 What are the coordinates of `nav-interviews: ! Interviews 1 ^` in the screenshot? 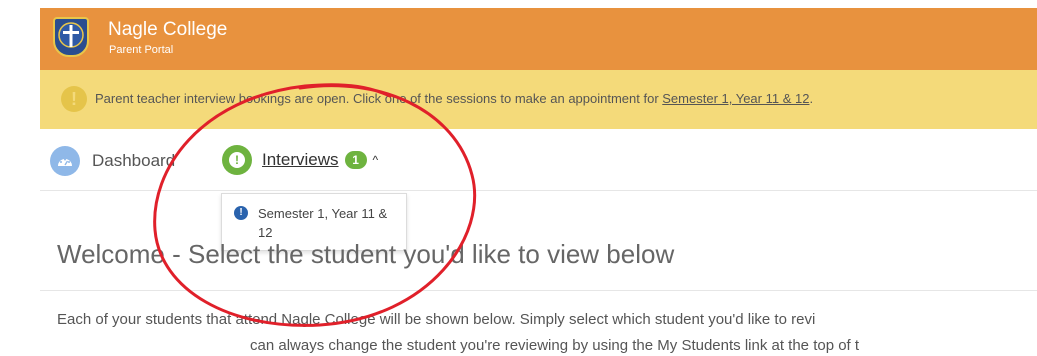 It's located at (300, 160).